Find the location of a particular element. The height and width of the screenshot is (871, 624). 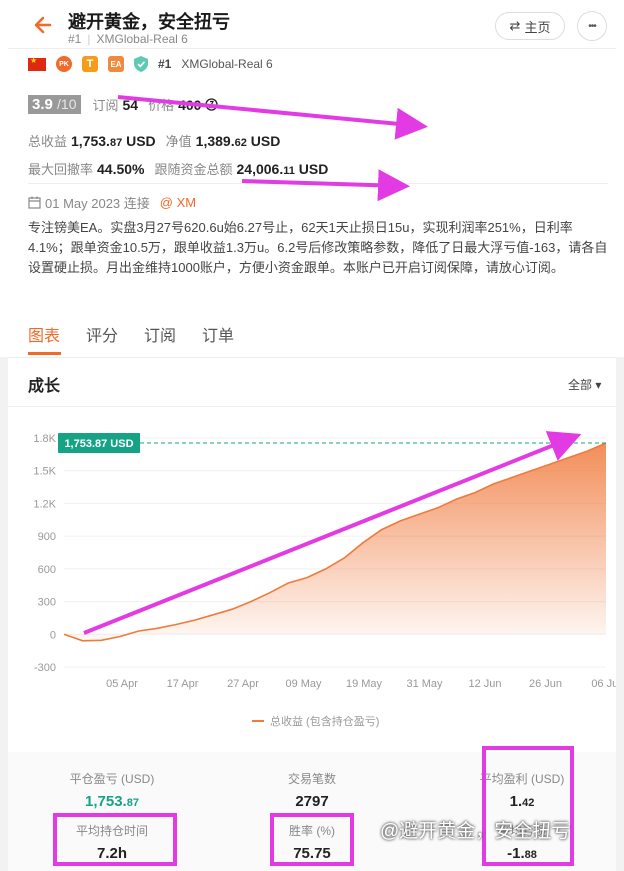

pk-badge-icon: PK is located at coordinates (64, 64).